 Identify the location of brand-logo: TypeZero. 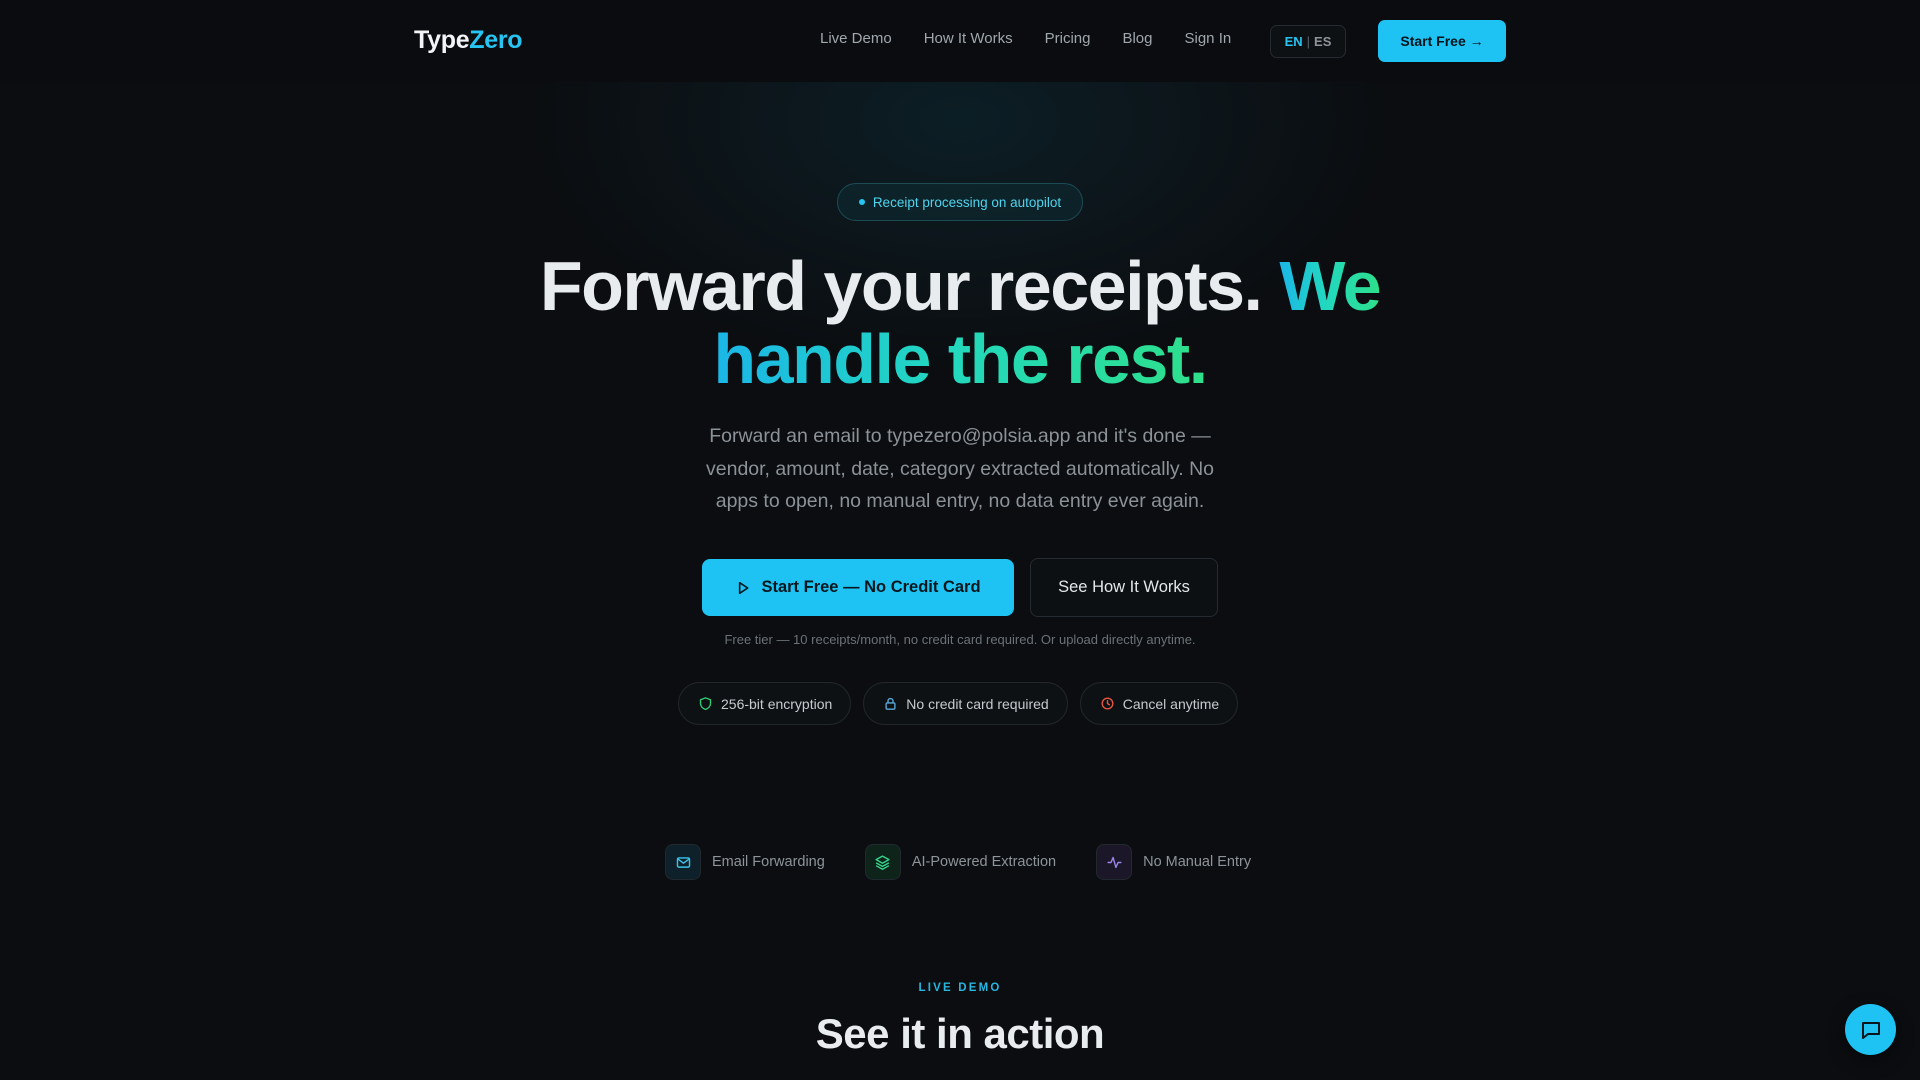
(468, 40).